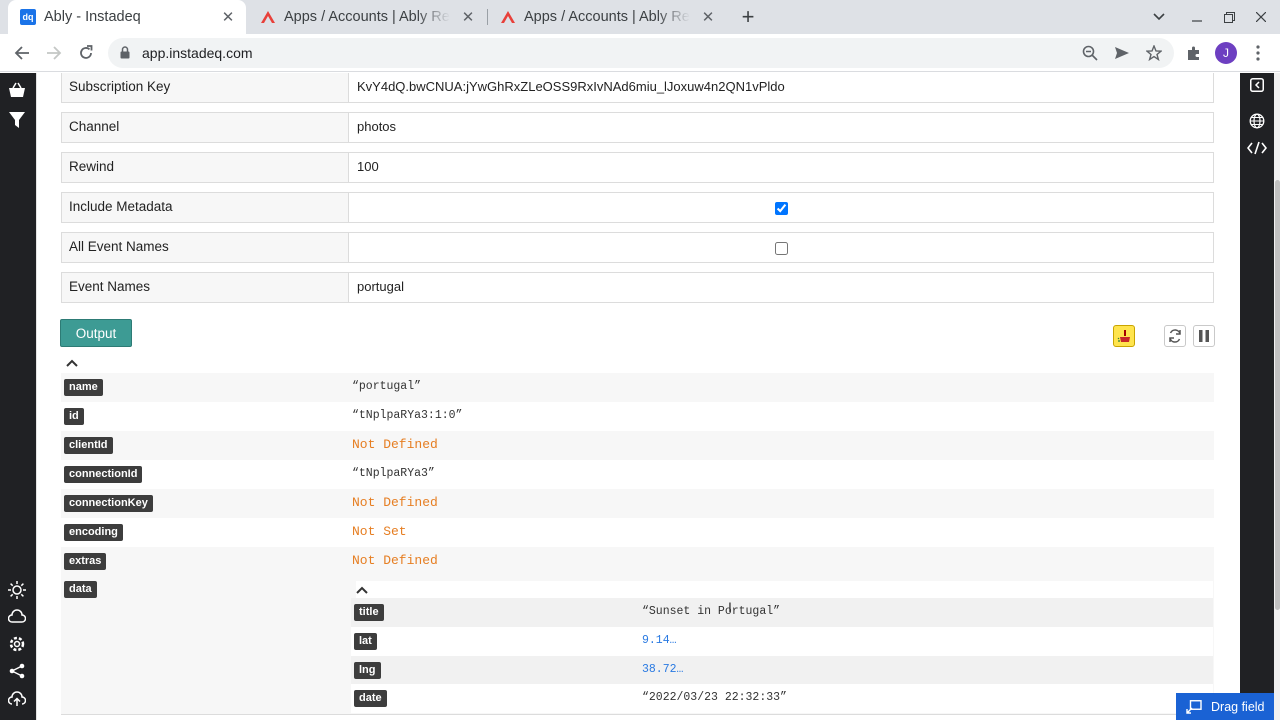  I want to click on key-badge: lng, so click(367, 670).